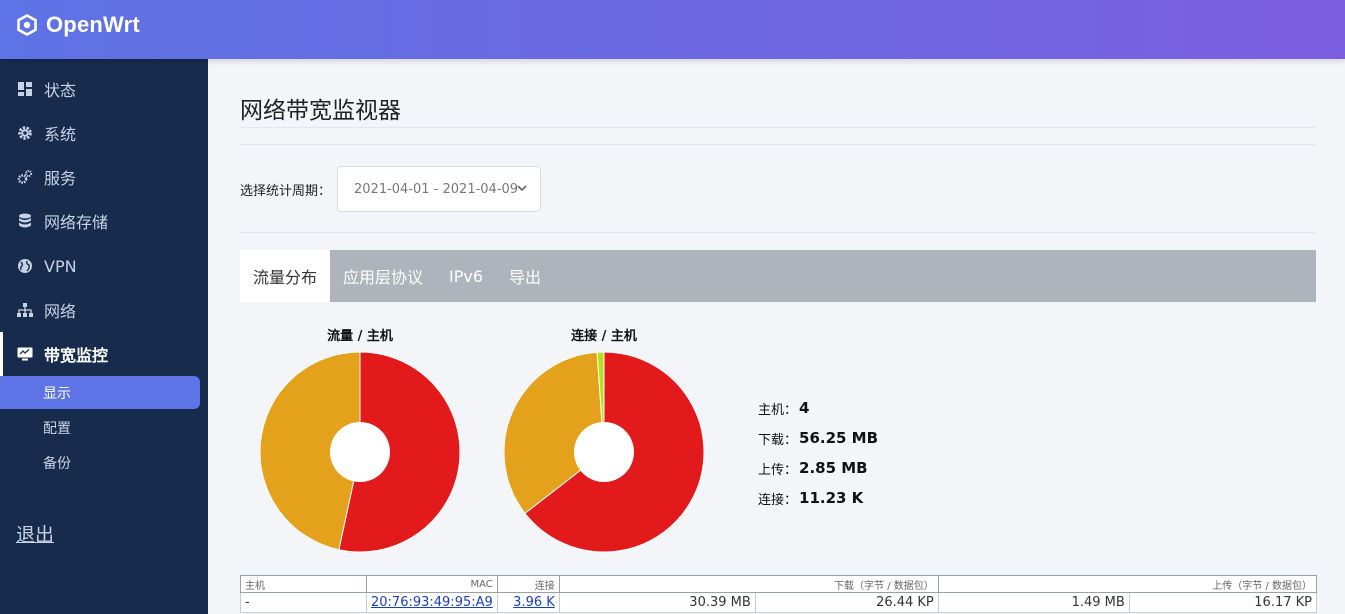 This screenshot has width=1345, height=614. Describe the element at coordinates (778, 500) in the screenshot. I see `stat-label: 连接：` at that location.